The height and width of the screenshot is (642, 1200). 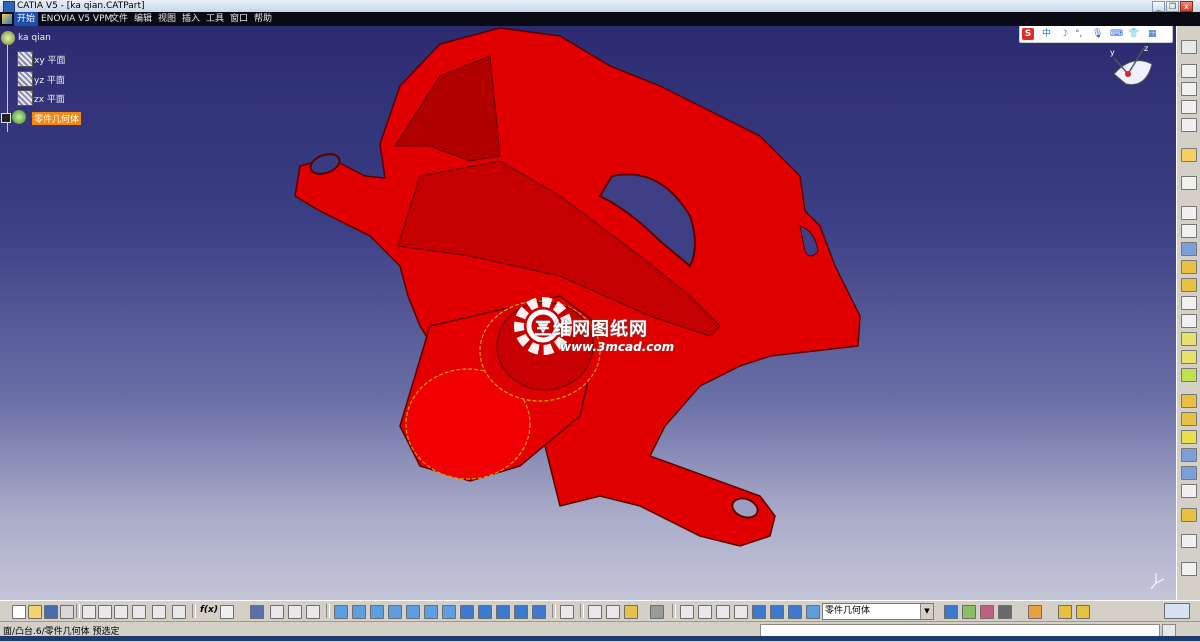 What do you see at coordinates (143, 19) in the screenshot?
I see `menu-edit: 编辑` at bounding box center [143, 19].